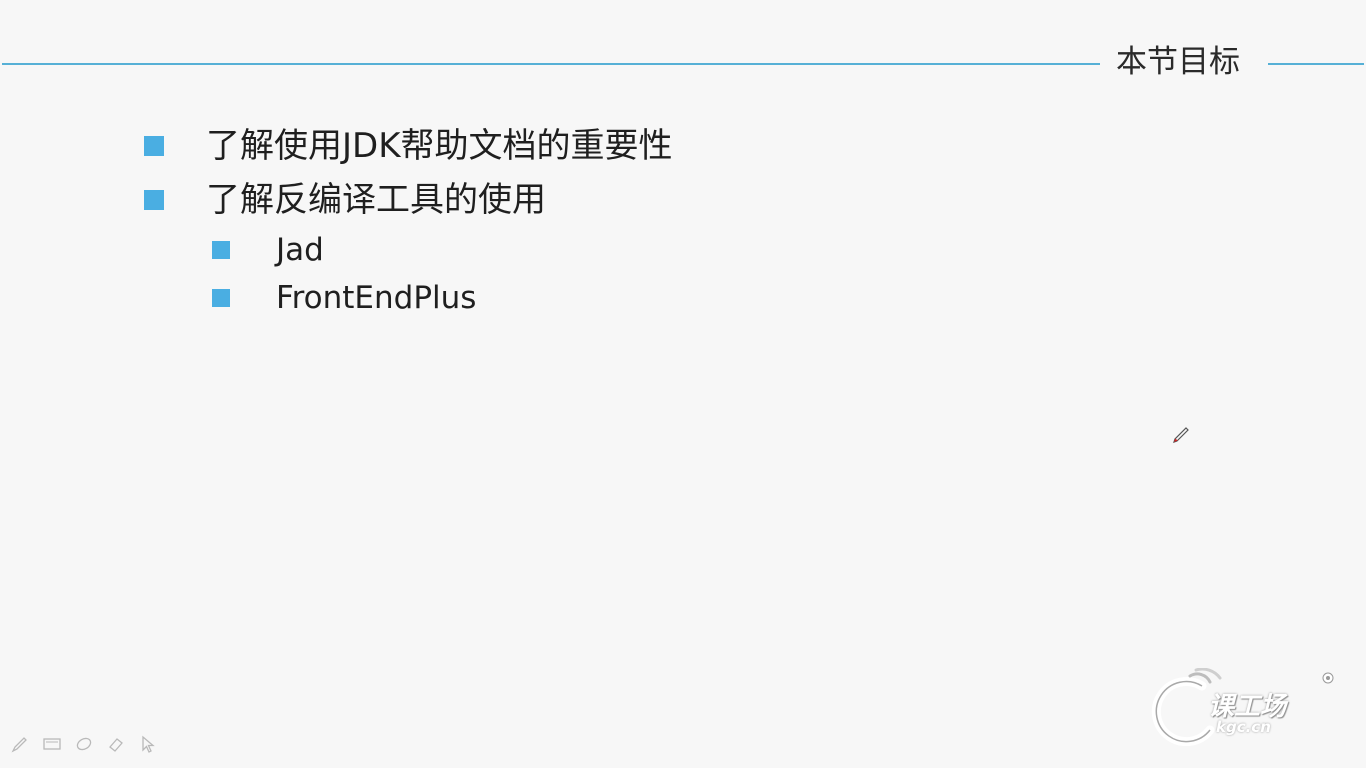 This screenshot has width=1366, height=768. What do you see at coordinates (551, 64) in the screenshot?
I see `header-rule-left` at bounding box center [551, 64].